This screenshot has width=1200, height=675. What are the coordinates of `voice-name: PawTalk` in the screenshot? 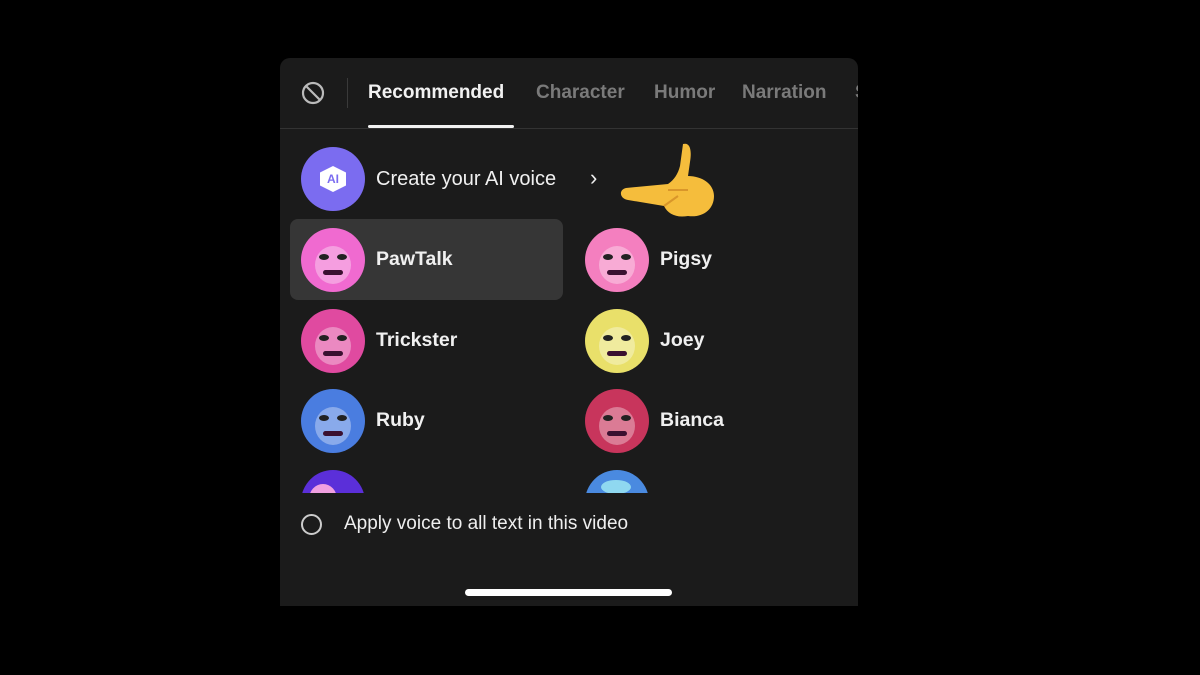 It's located at (414, 259).